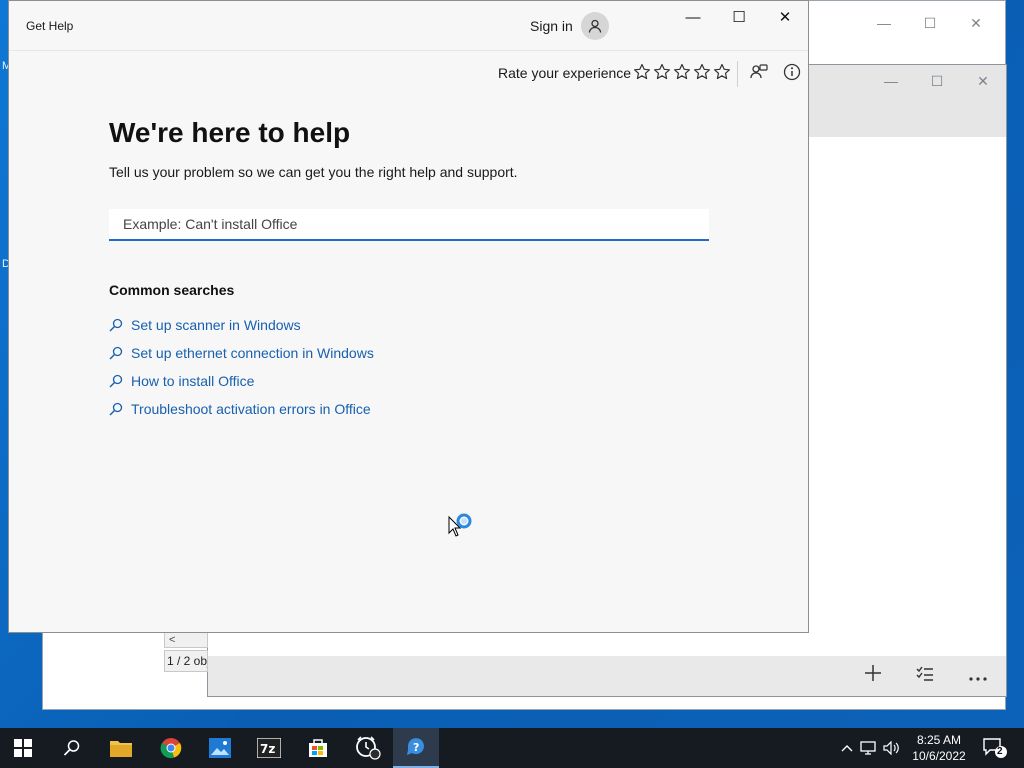  I want to click on far-window-controls: — ☐ ✕, so click(930, 23).